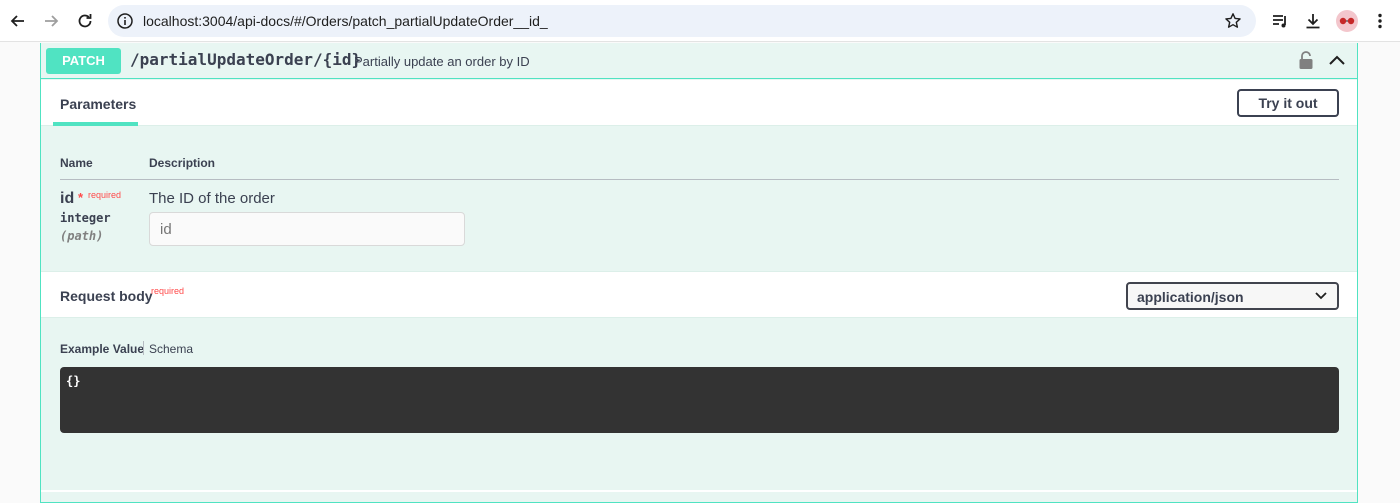 The width and height of the screenshot is (1400, 503). Describe the element at coordinates (699, 400) in the screenshot. I see `example-value-code-block: {}` at that location.